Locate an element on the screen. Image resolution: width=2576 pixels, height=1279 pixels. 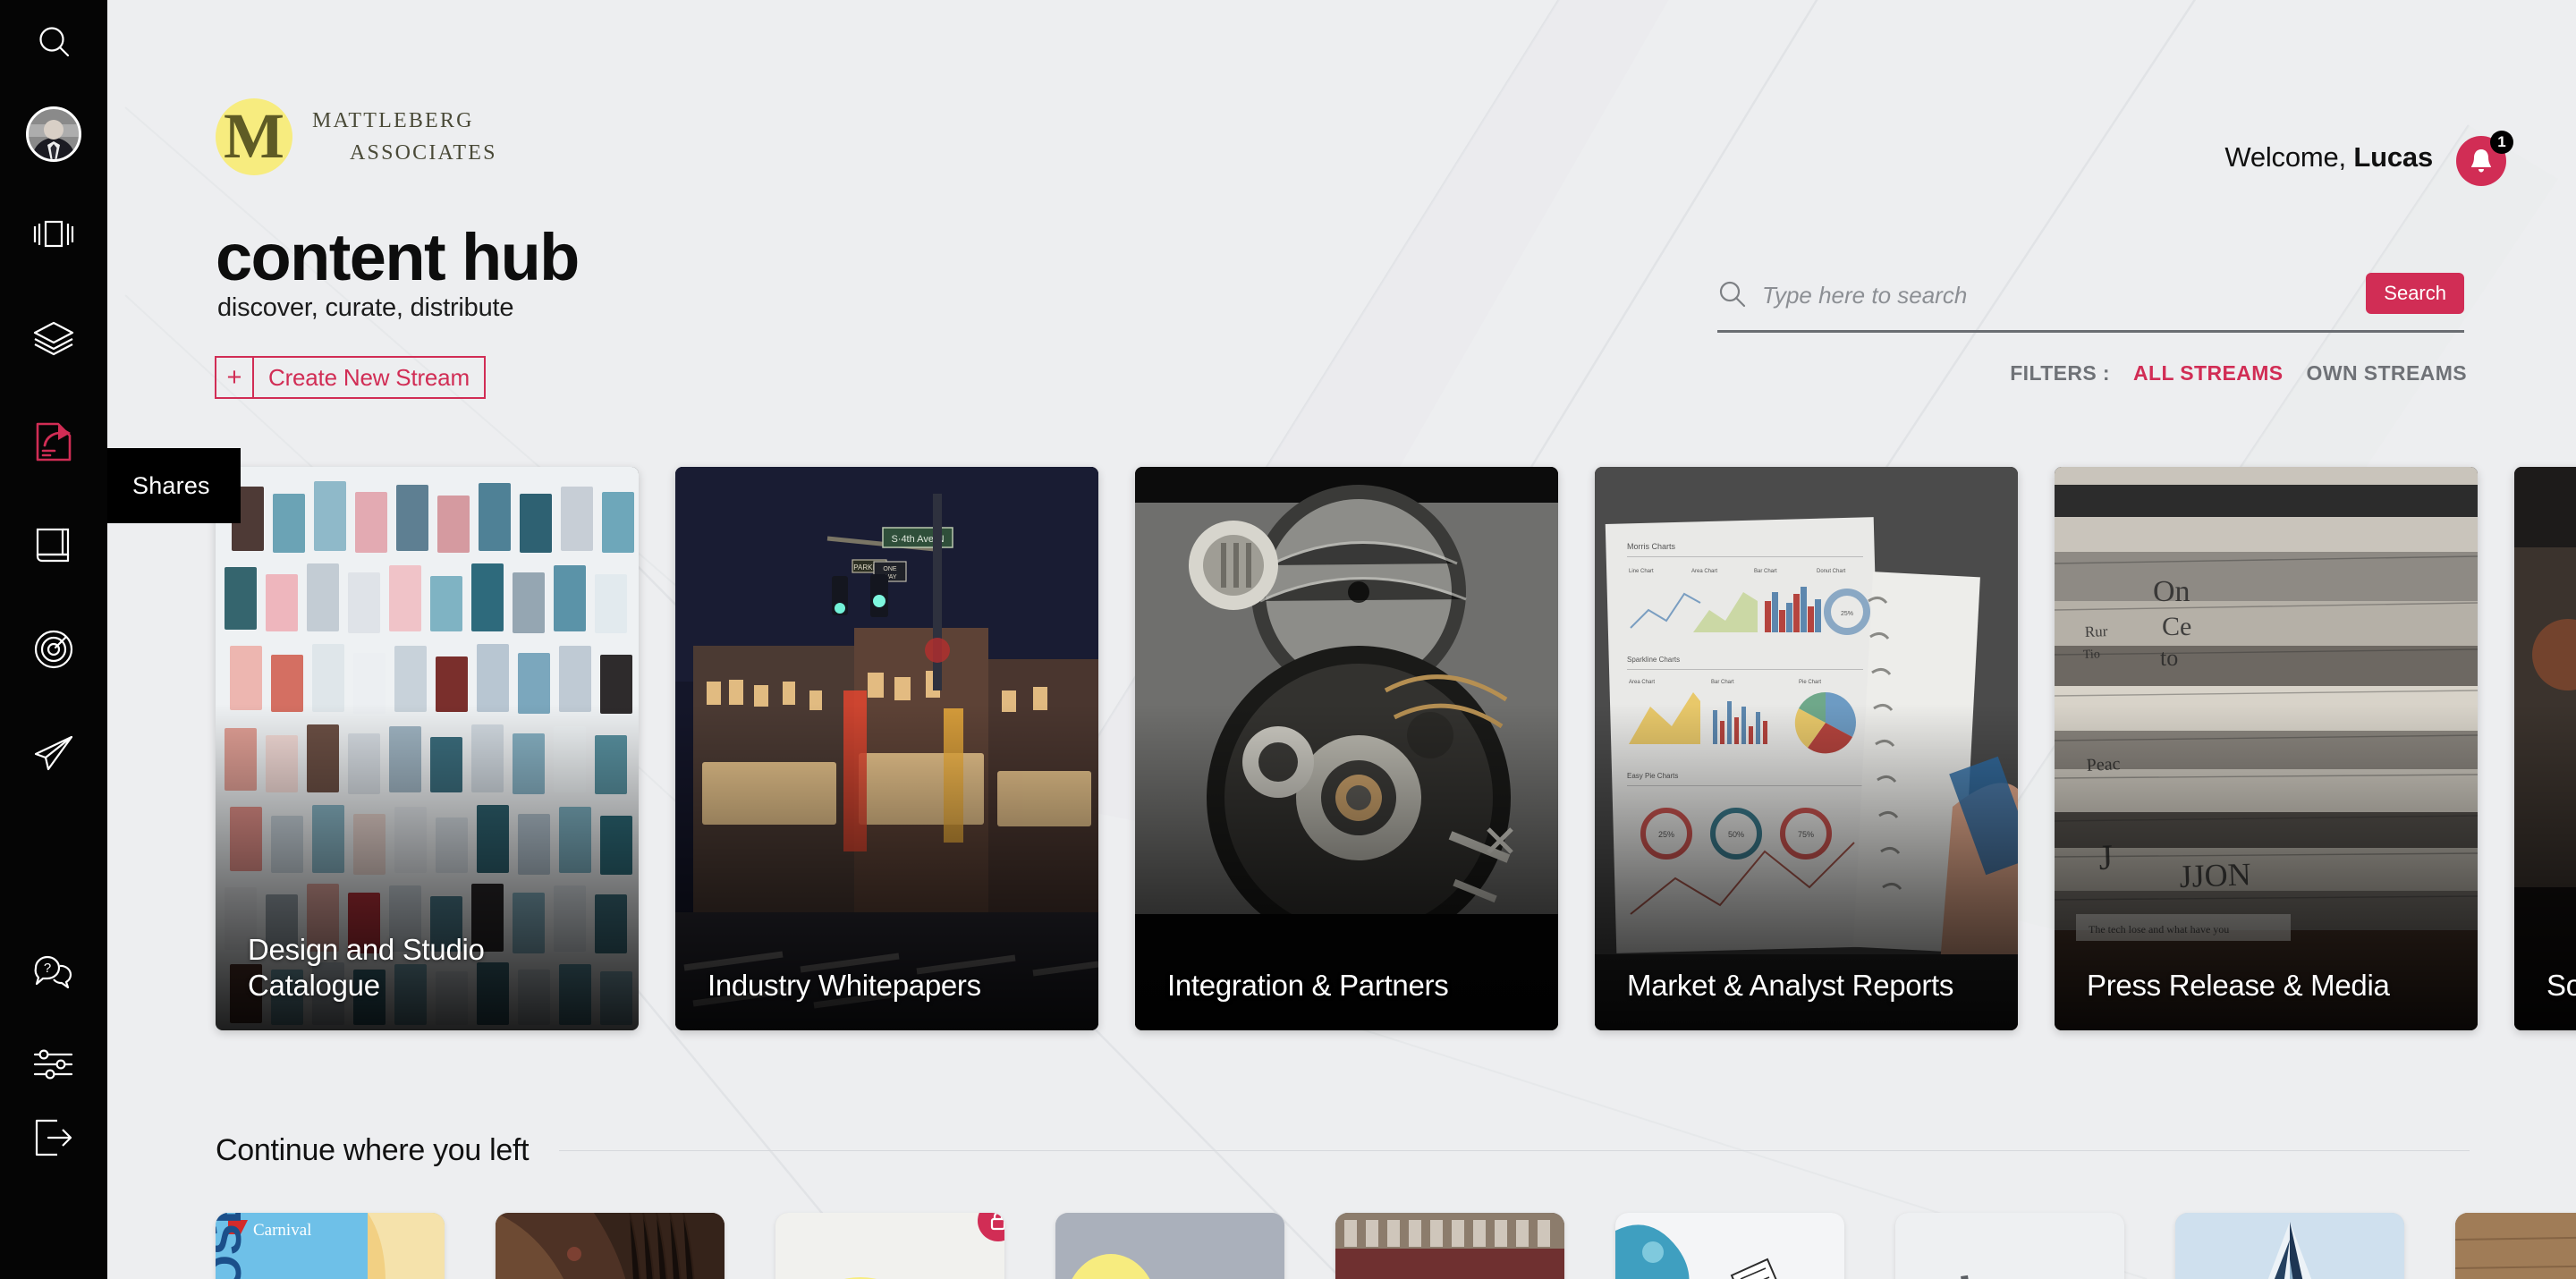
create-new-stream-button: + Create New Stream is located at coordinates (350, 377).